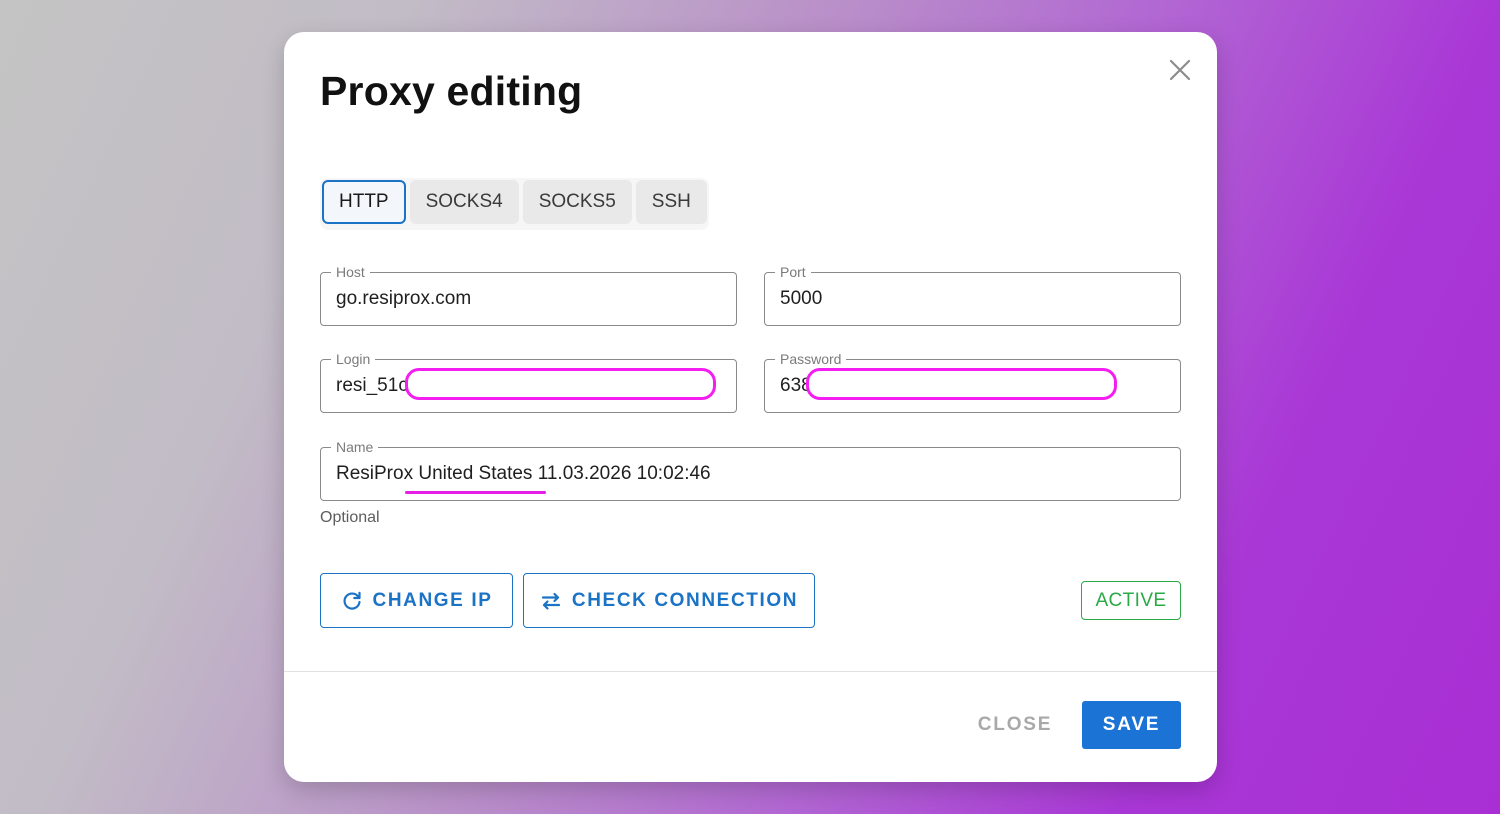 The height and width of the screenshot is (814, 1500). I want to click on save-button: SAVE, so click(1131, 725).